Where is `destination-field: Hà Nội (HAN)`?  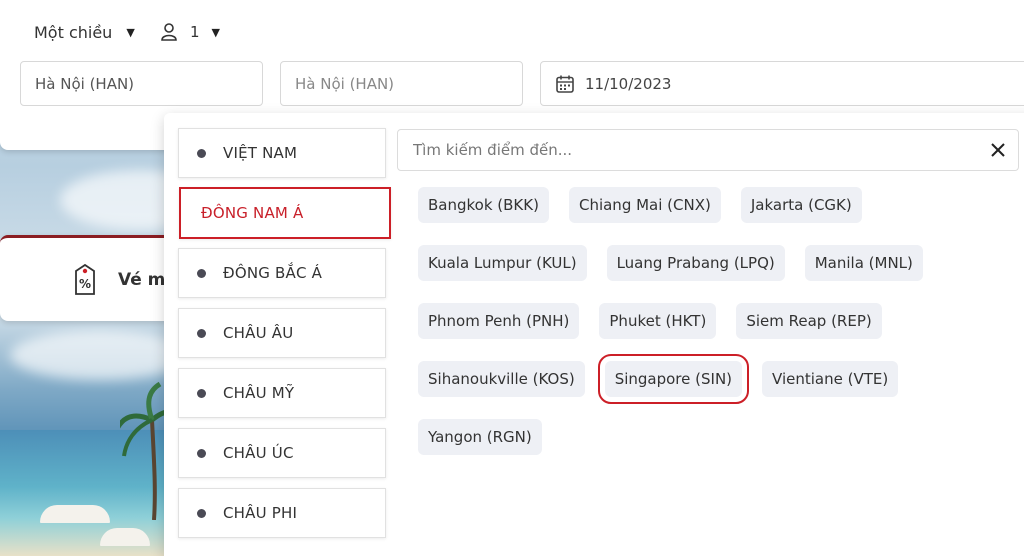 destination-field: Hà Nội (HAN) is located at coordinates (401, 83).